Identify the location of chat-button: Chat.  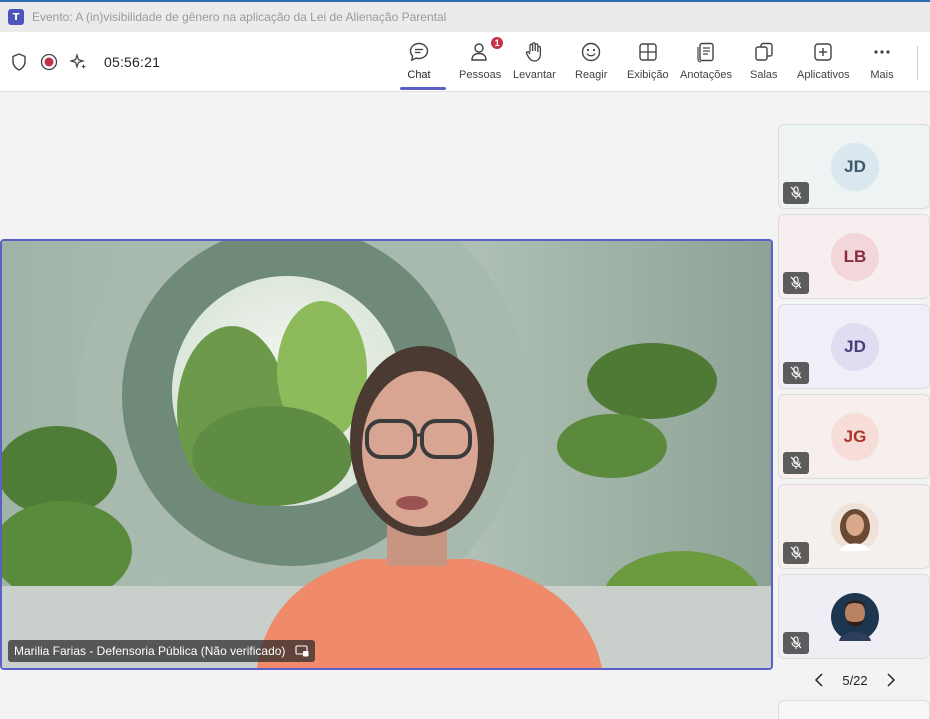
(419, 64).